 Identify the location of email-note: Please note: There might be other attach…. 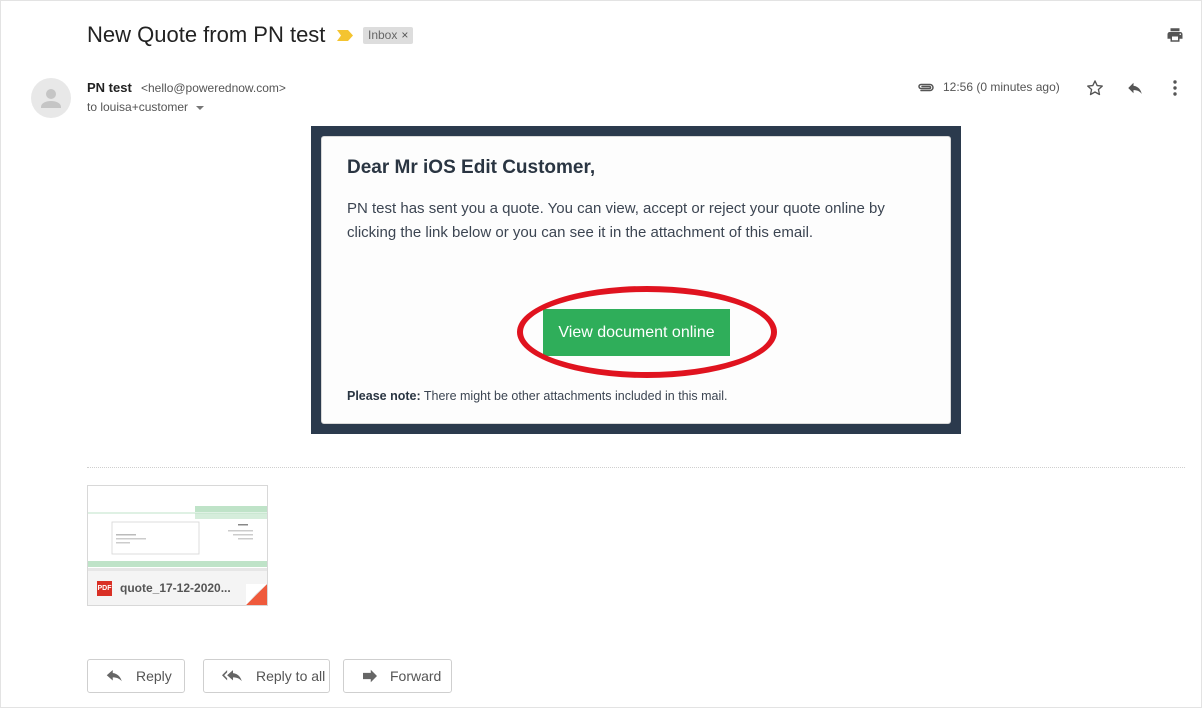
(537, 396).